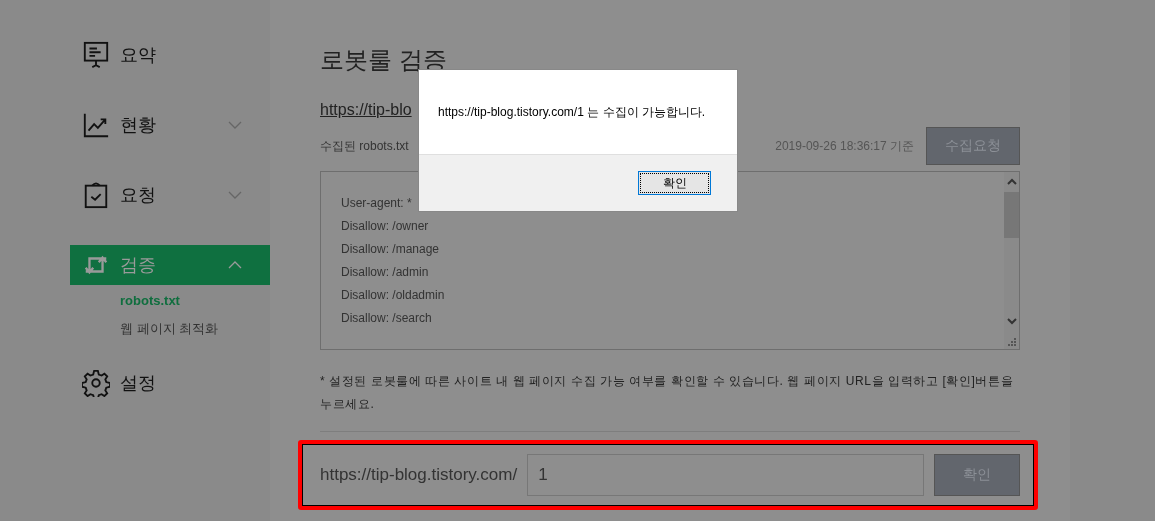 The image size is (1155, 521). Describe the element at coordinates (170, 265) in the screenshot. I see `sidebar-item: 검증` at that location.